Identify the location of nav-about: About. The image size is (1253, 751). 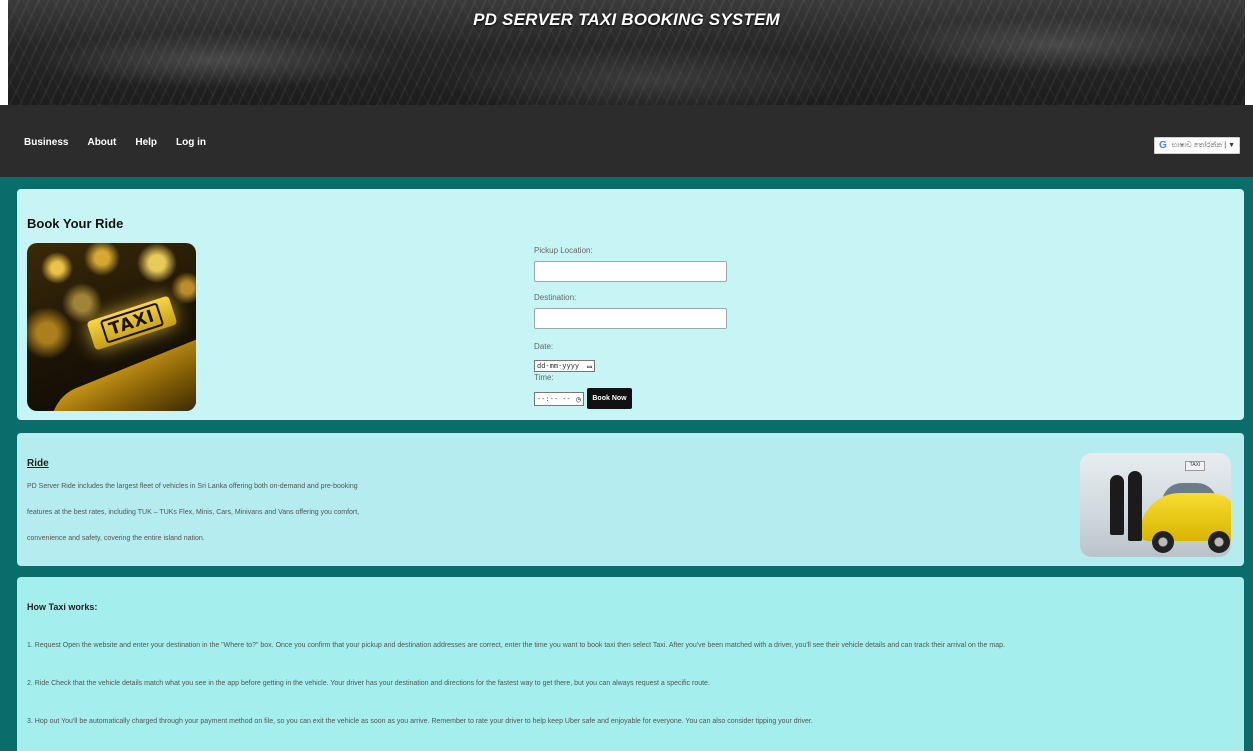
(101, 142).